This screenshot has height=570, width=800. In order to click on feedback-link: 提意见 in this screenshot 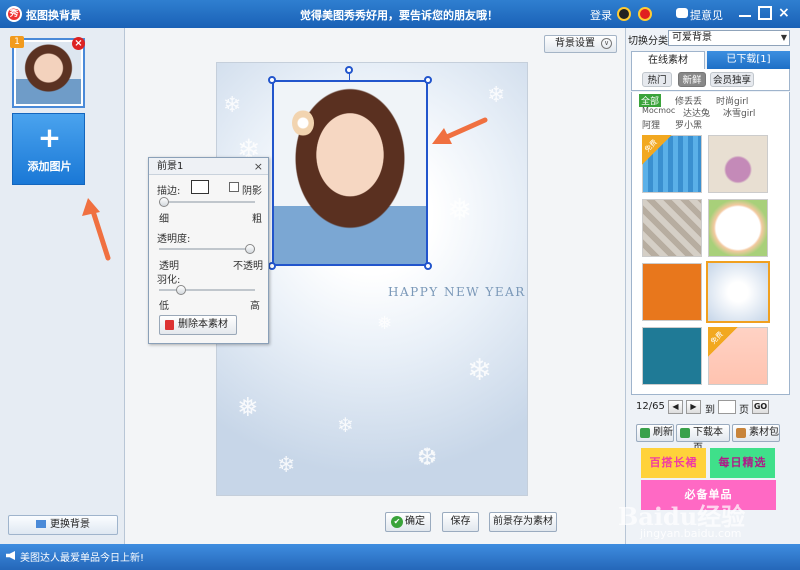, I will do `click(706, 15)`.